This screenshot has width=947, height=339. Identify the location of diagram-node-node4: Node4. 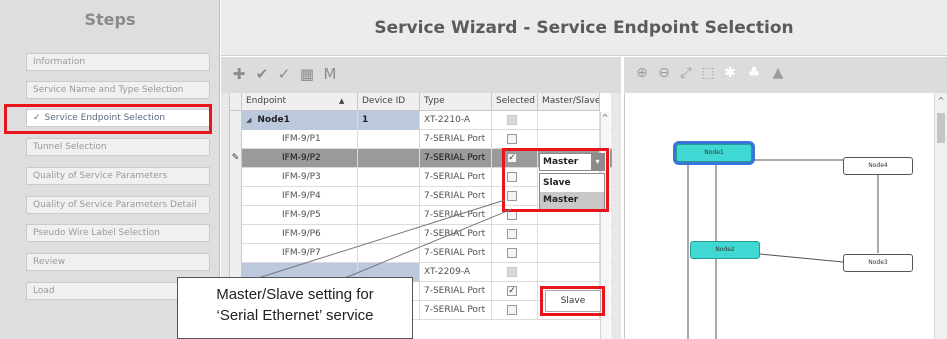
(878, 166).